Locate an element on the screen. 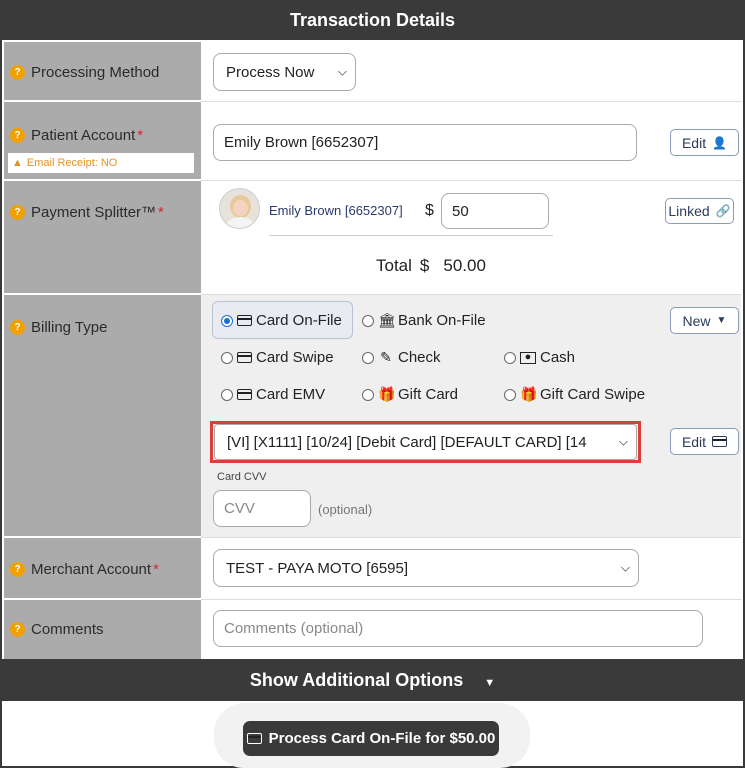 This screenshot has width=745, height=768. merchant-account-value: TEST - PAYA MOTO [6595] is located at coordinates (317, 568).